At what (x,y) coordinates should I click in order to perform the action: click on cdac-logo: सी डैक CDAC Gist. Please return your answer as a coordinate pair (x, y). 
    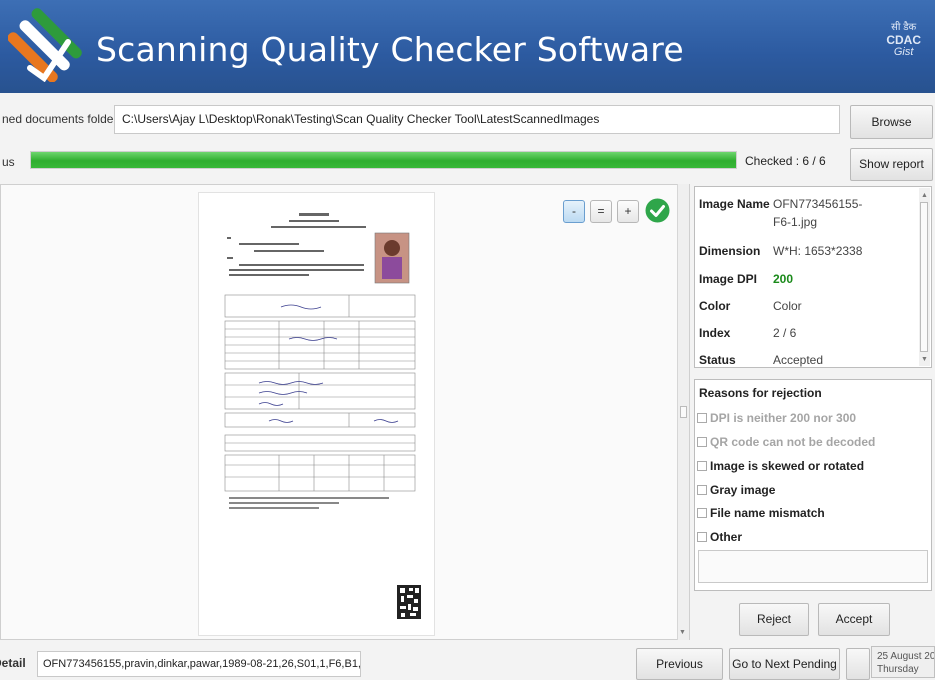
    Looking at the image, I should click on (903, 40).